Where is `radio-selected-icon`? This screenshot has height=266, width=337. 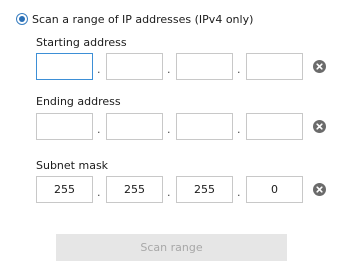 radio-selected-icon is located at coordinates (22, 19).